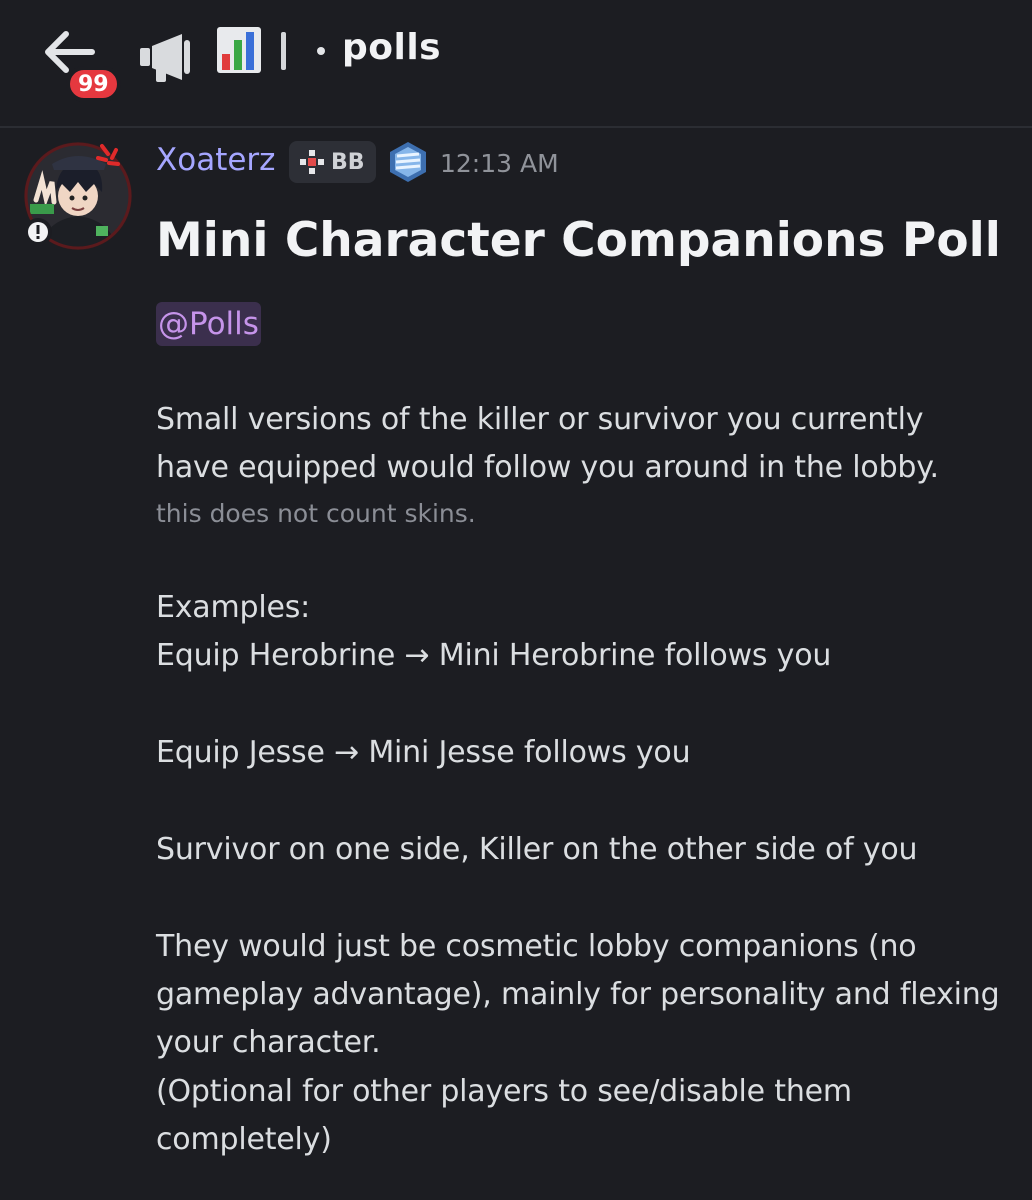 Image resolution: width=1032 pixels, height=1200 pixels. What do you see at coordinates (78, 196) in the screenshot?
I see `user-avatar` at bounding box center [78, 196].